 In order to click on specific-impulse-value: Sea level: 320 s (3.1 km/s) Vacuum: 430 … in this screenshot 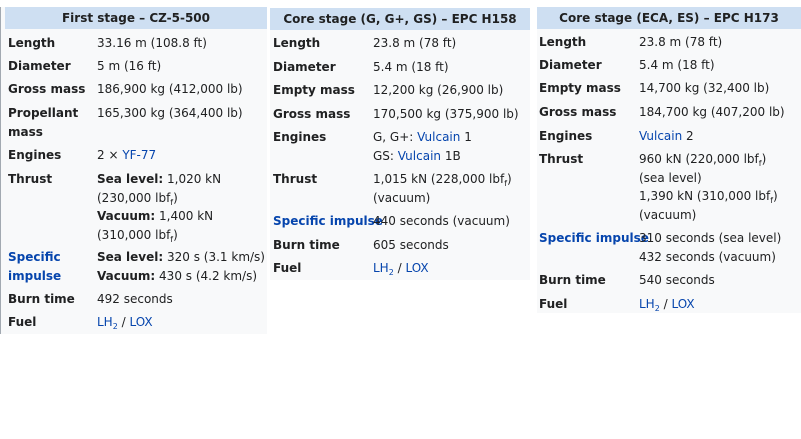, I will do `click(181, 266)`.